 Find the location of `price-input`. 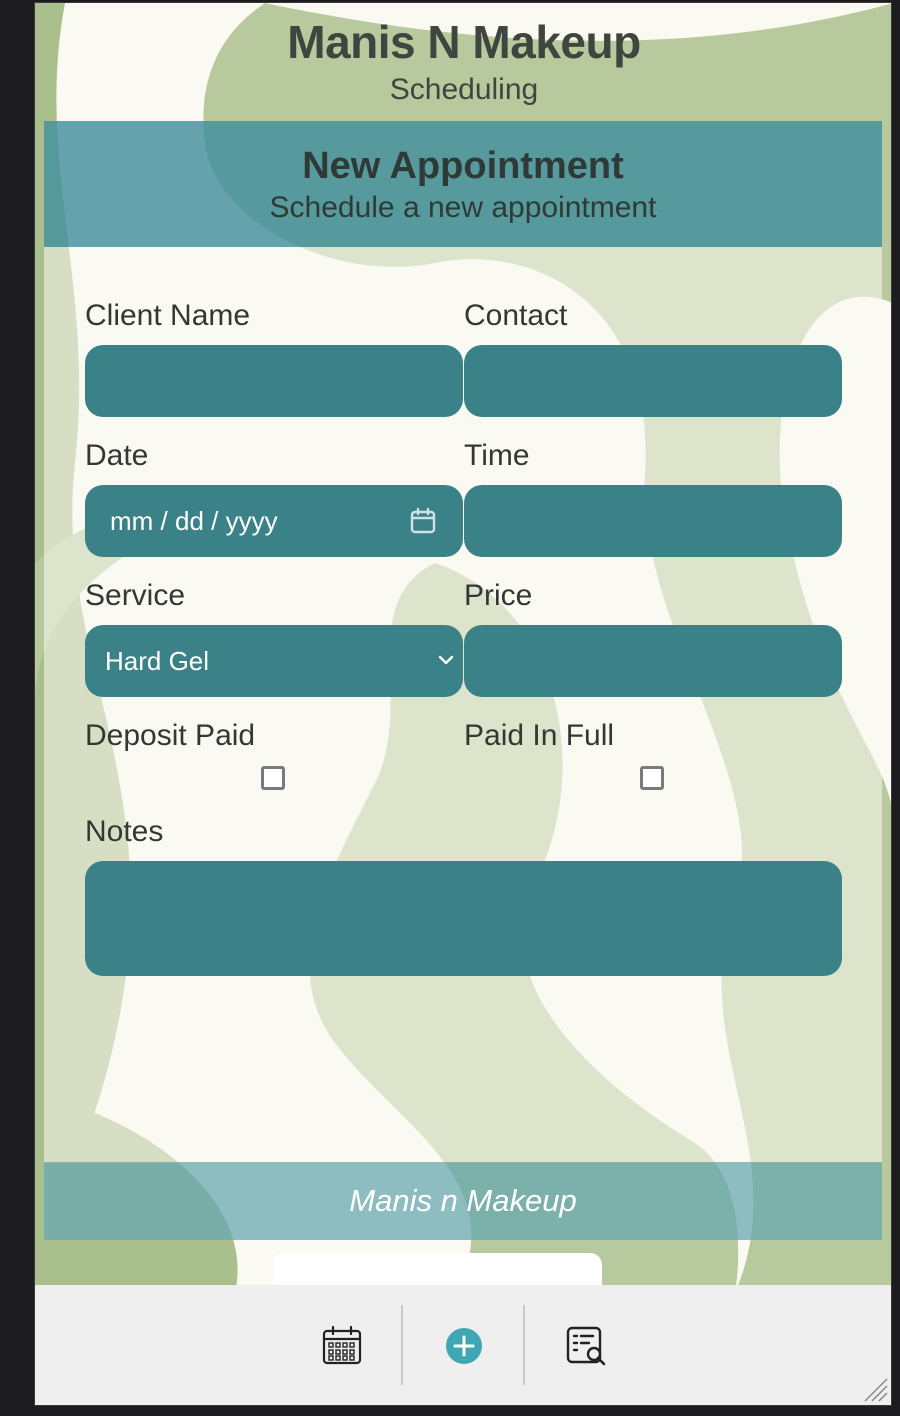

price-input is located at coordinates (653, 661).